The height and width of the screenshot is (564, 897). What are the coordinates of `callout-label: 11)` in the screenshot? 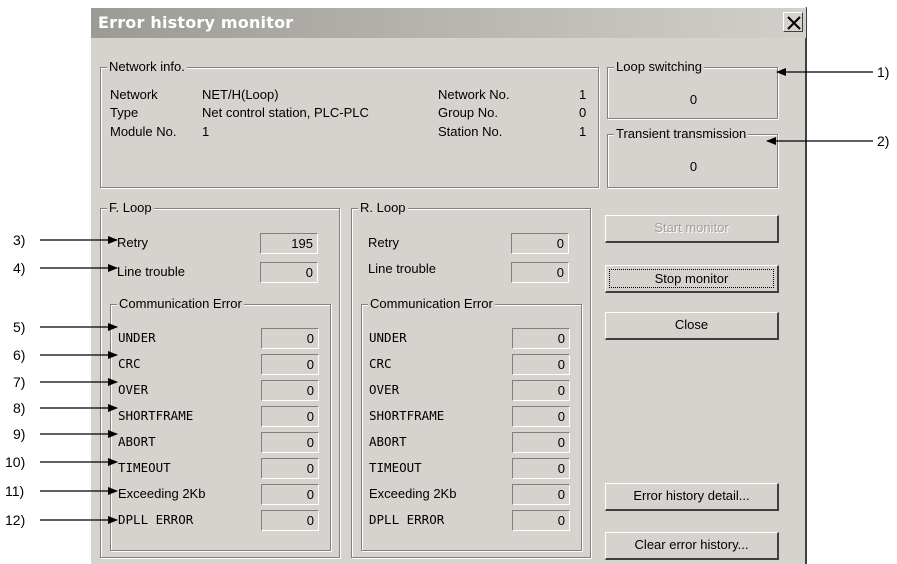 It's located at (15, 491).